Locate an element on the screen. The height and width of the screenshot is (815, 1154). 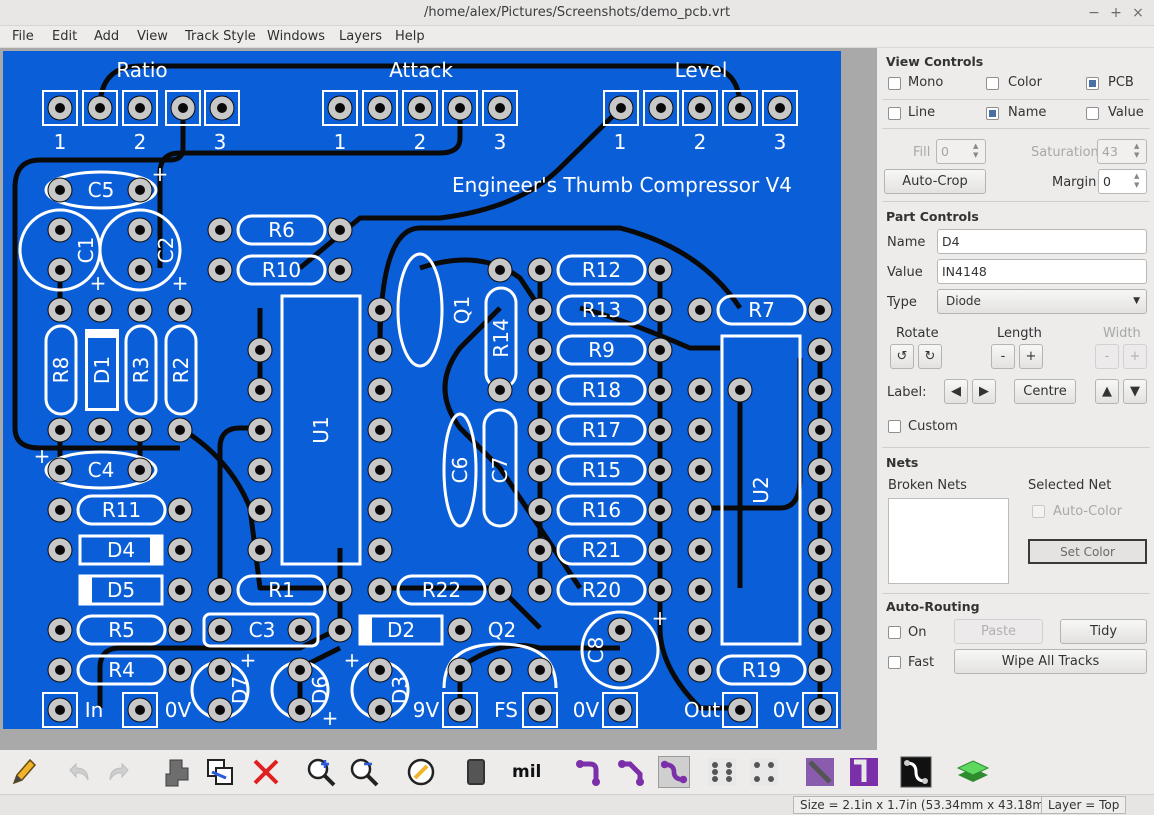
auto-crop-button: Auto-Crop is located at coordinates (935, 181).